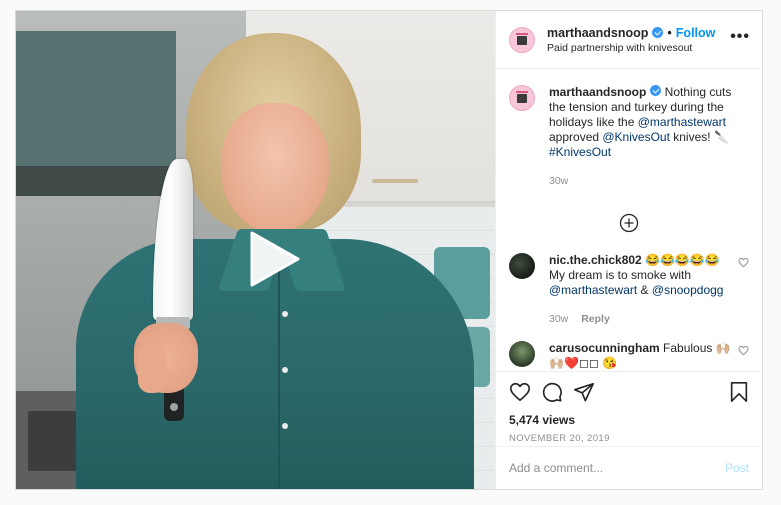 Image resolution: width=781 pixels, height=505 pixels. I want to click on mention-link: @snoopdogg, so click(688, 290).